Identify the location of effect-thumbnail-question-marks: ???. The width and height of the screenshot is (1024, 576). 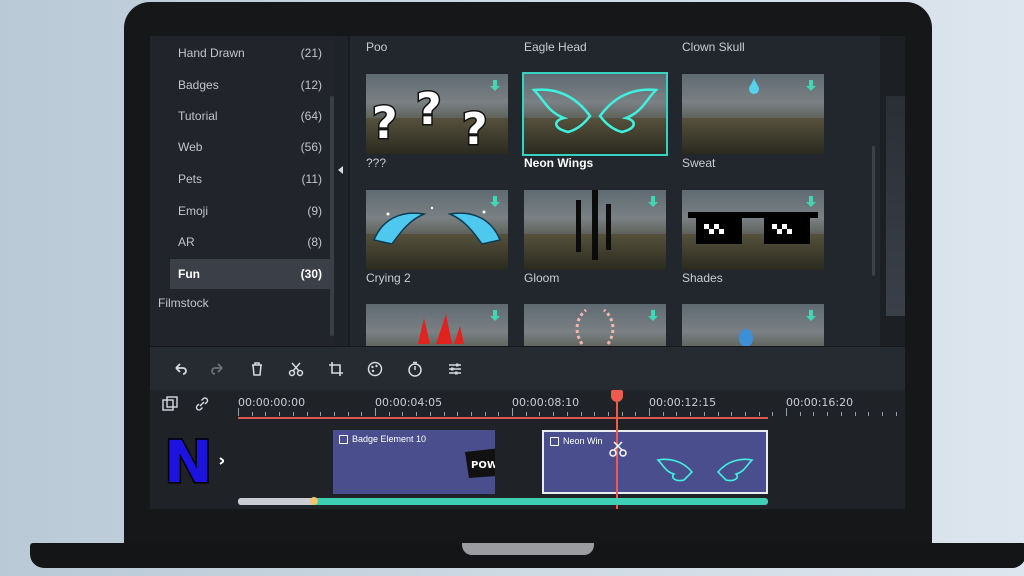
(437, 114).